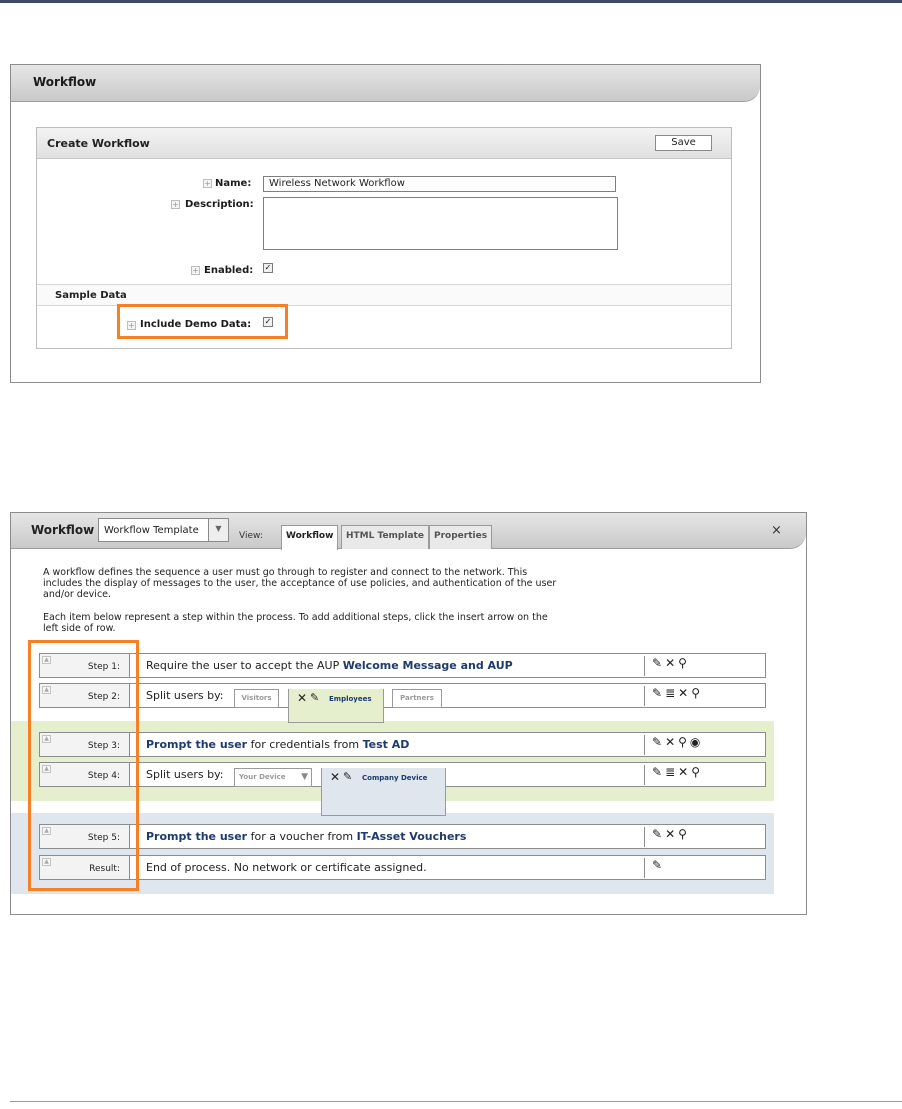 This screenshot has height=1109, width=902. Describe the element at coordinates (79, 628) in the screenshot. I see `desc-line: left side of row.` at that location.